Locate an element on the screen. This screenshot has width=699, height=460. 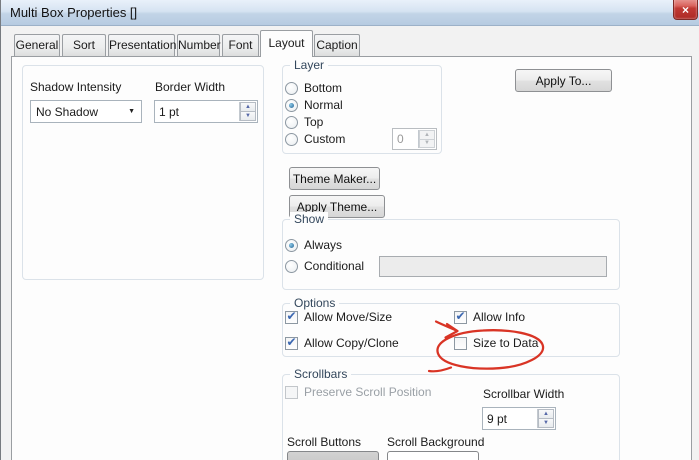
radio-label: Bottom is located at coordinates (323, 88).